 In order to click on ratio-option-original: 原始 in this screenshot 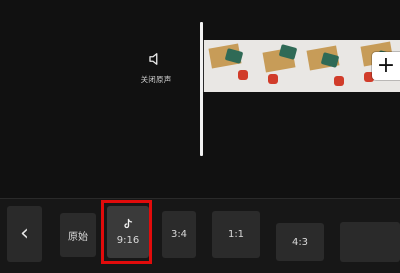, I will do `click(78, 235)`.